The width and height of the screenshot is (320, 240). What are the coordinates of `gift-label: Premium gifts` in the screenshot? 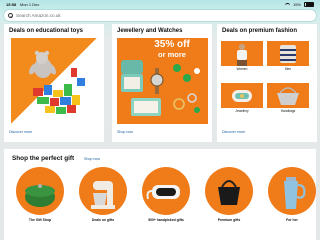 It's located at (229, 220).